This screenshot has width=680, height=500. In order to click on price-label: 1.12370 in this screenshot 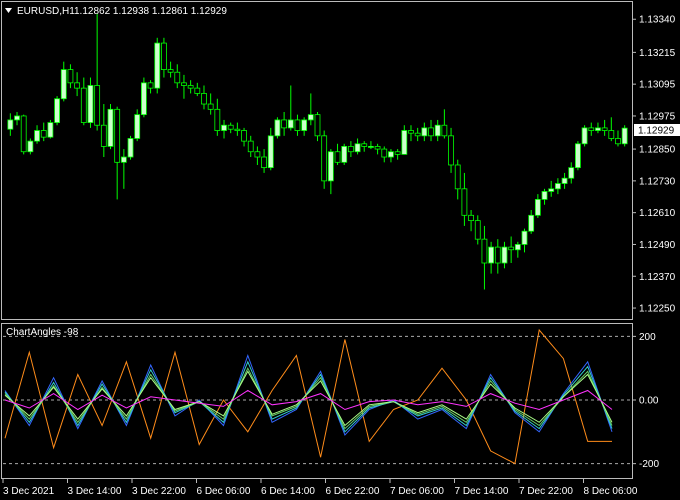, I will do `click(657, 277)`.